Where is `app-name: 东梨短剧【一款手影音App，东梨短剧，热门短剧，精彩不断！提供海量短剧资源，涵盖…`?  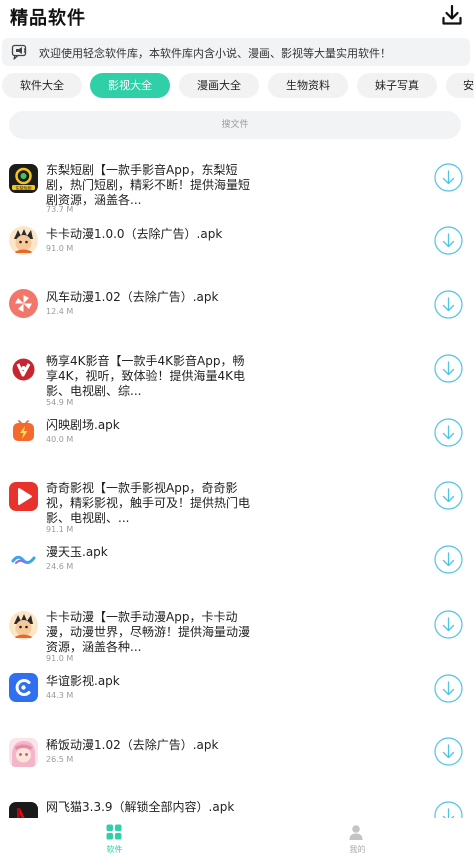
app-name: 东梨短剧【一款手影音App，东梨短剧，热门短剧，精彩不断！提供海量短剧资源，涵盖… is located at coordinates (148, 185).